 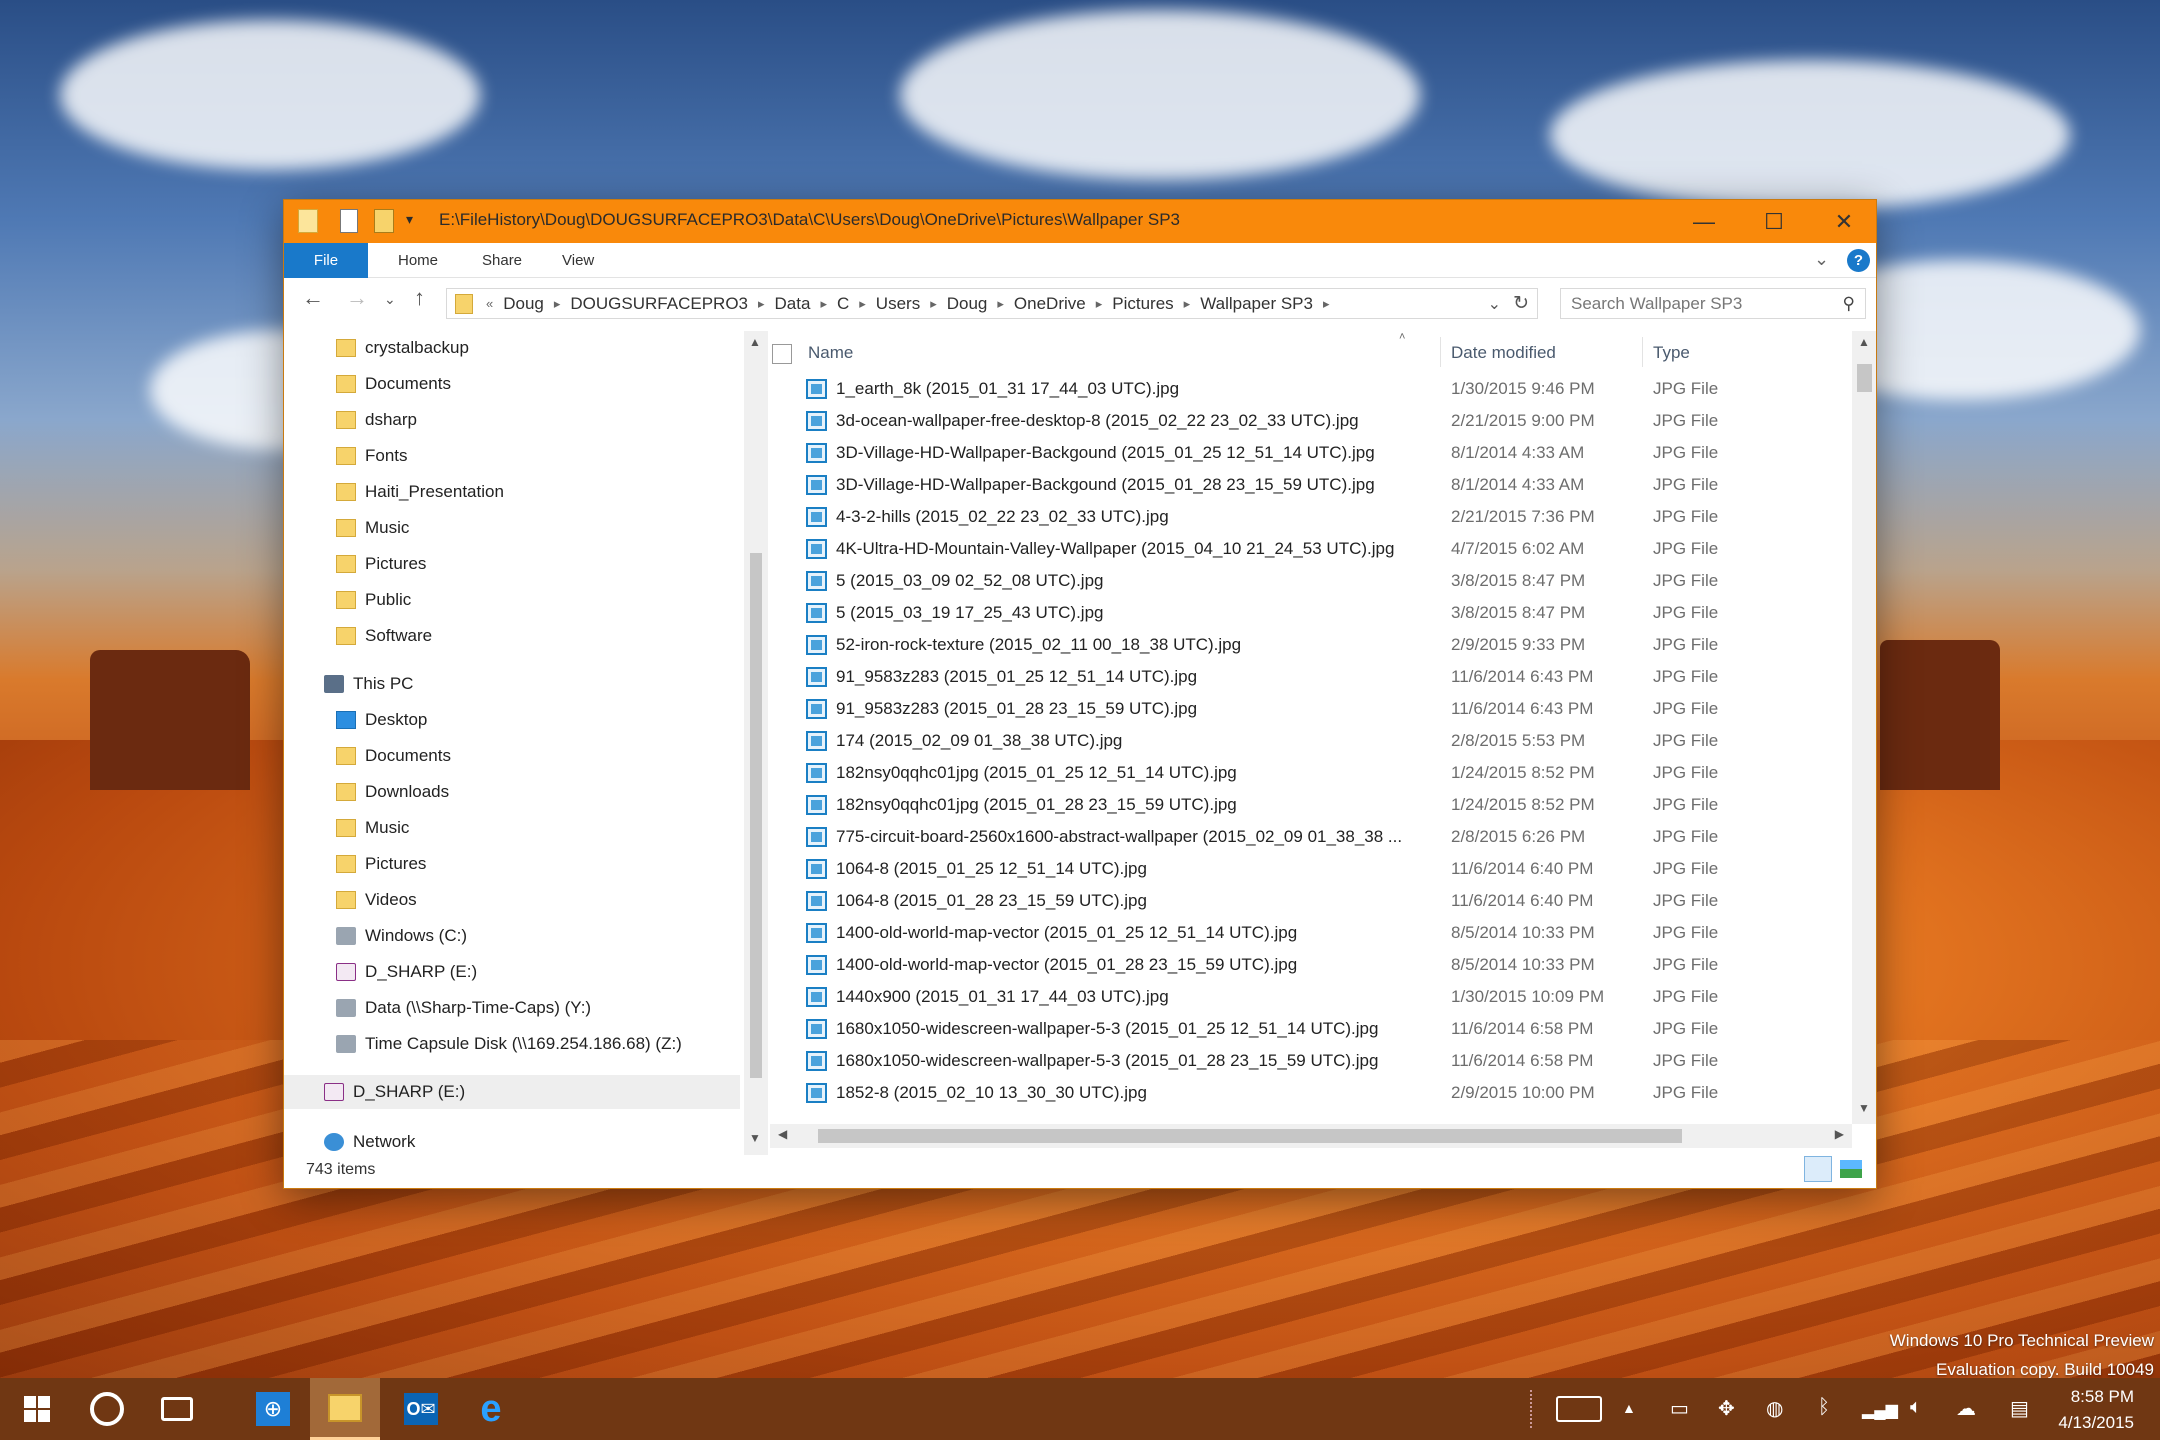 What do you see at coordinates (381, 720) in the screenshot?
I see `nav-item-desktop: Desktop` at bounding box center [381, 720].